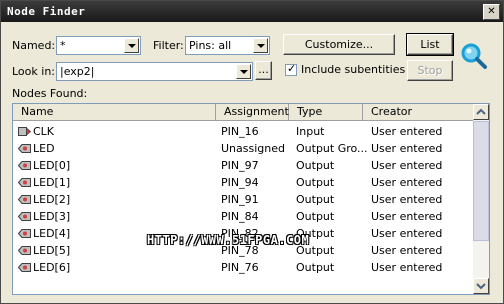 Image resolution: width=504 pixels, height=304 pixels. What do you see at coordinates (114, 112) in the screenshot?
I see `column-header-name: Name` at bounding box center [114, 112].